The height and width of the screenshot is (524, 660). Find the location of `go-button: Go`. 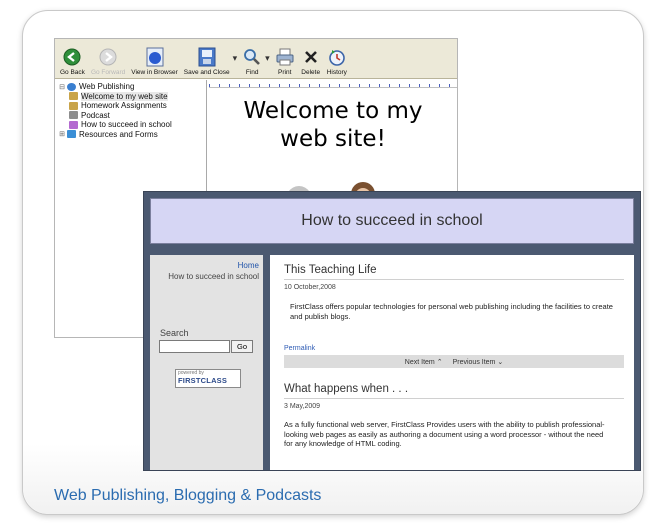

go-button: Go is located at coordinates (242, 346).